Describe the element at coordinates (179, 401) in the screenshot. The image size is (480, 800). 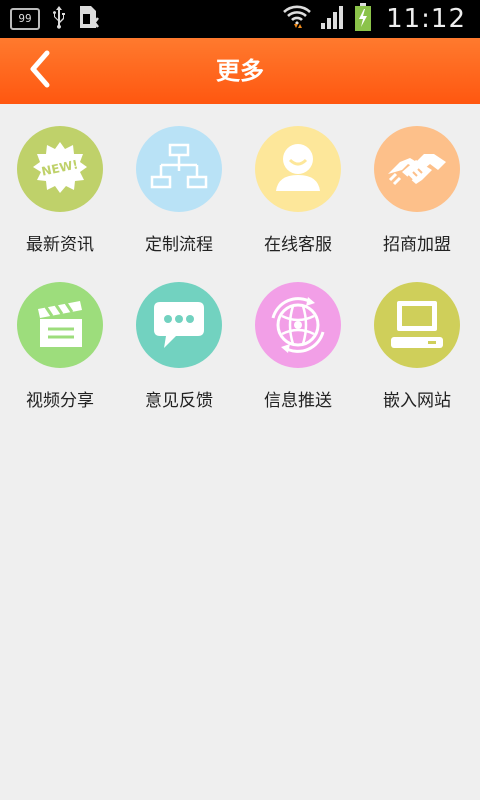
I see `grid-item-label: 意见反馈` at that location.